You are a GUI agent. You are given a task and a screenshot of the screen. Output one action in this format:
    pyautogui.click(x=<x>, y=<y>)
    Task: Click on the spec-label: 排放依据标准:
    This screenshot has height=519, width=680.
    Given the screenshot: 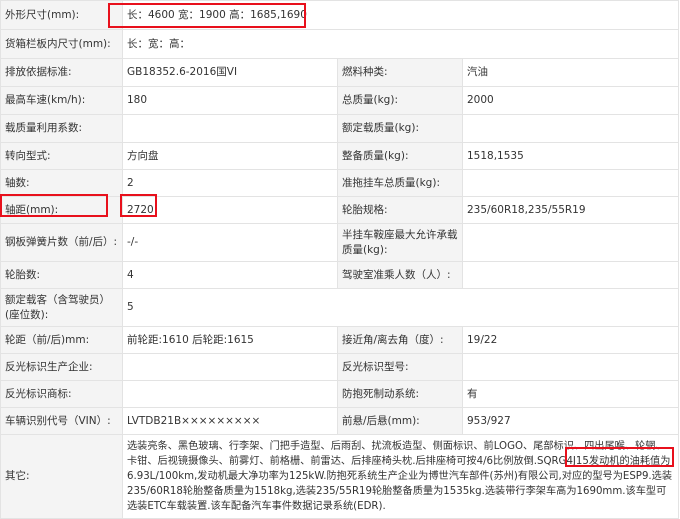 What is the action you would take?
    pyautogui.click(x=61, y=72)
    